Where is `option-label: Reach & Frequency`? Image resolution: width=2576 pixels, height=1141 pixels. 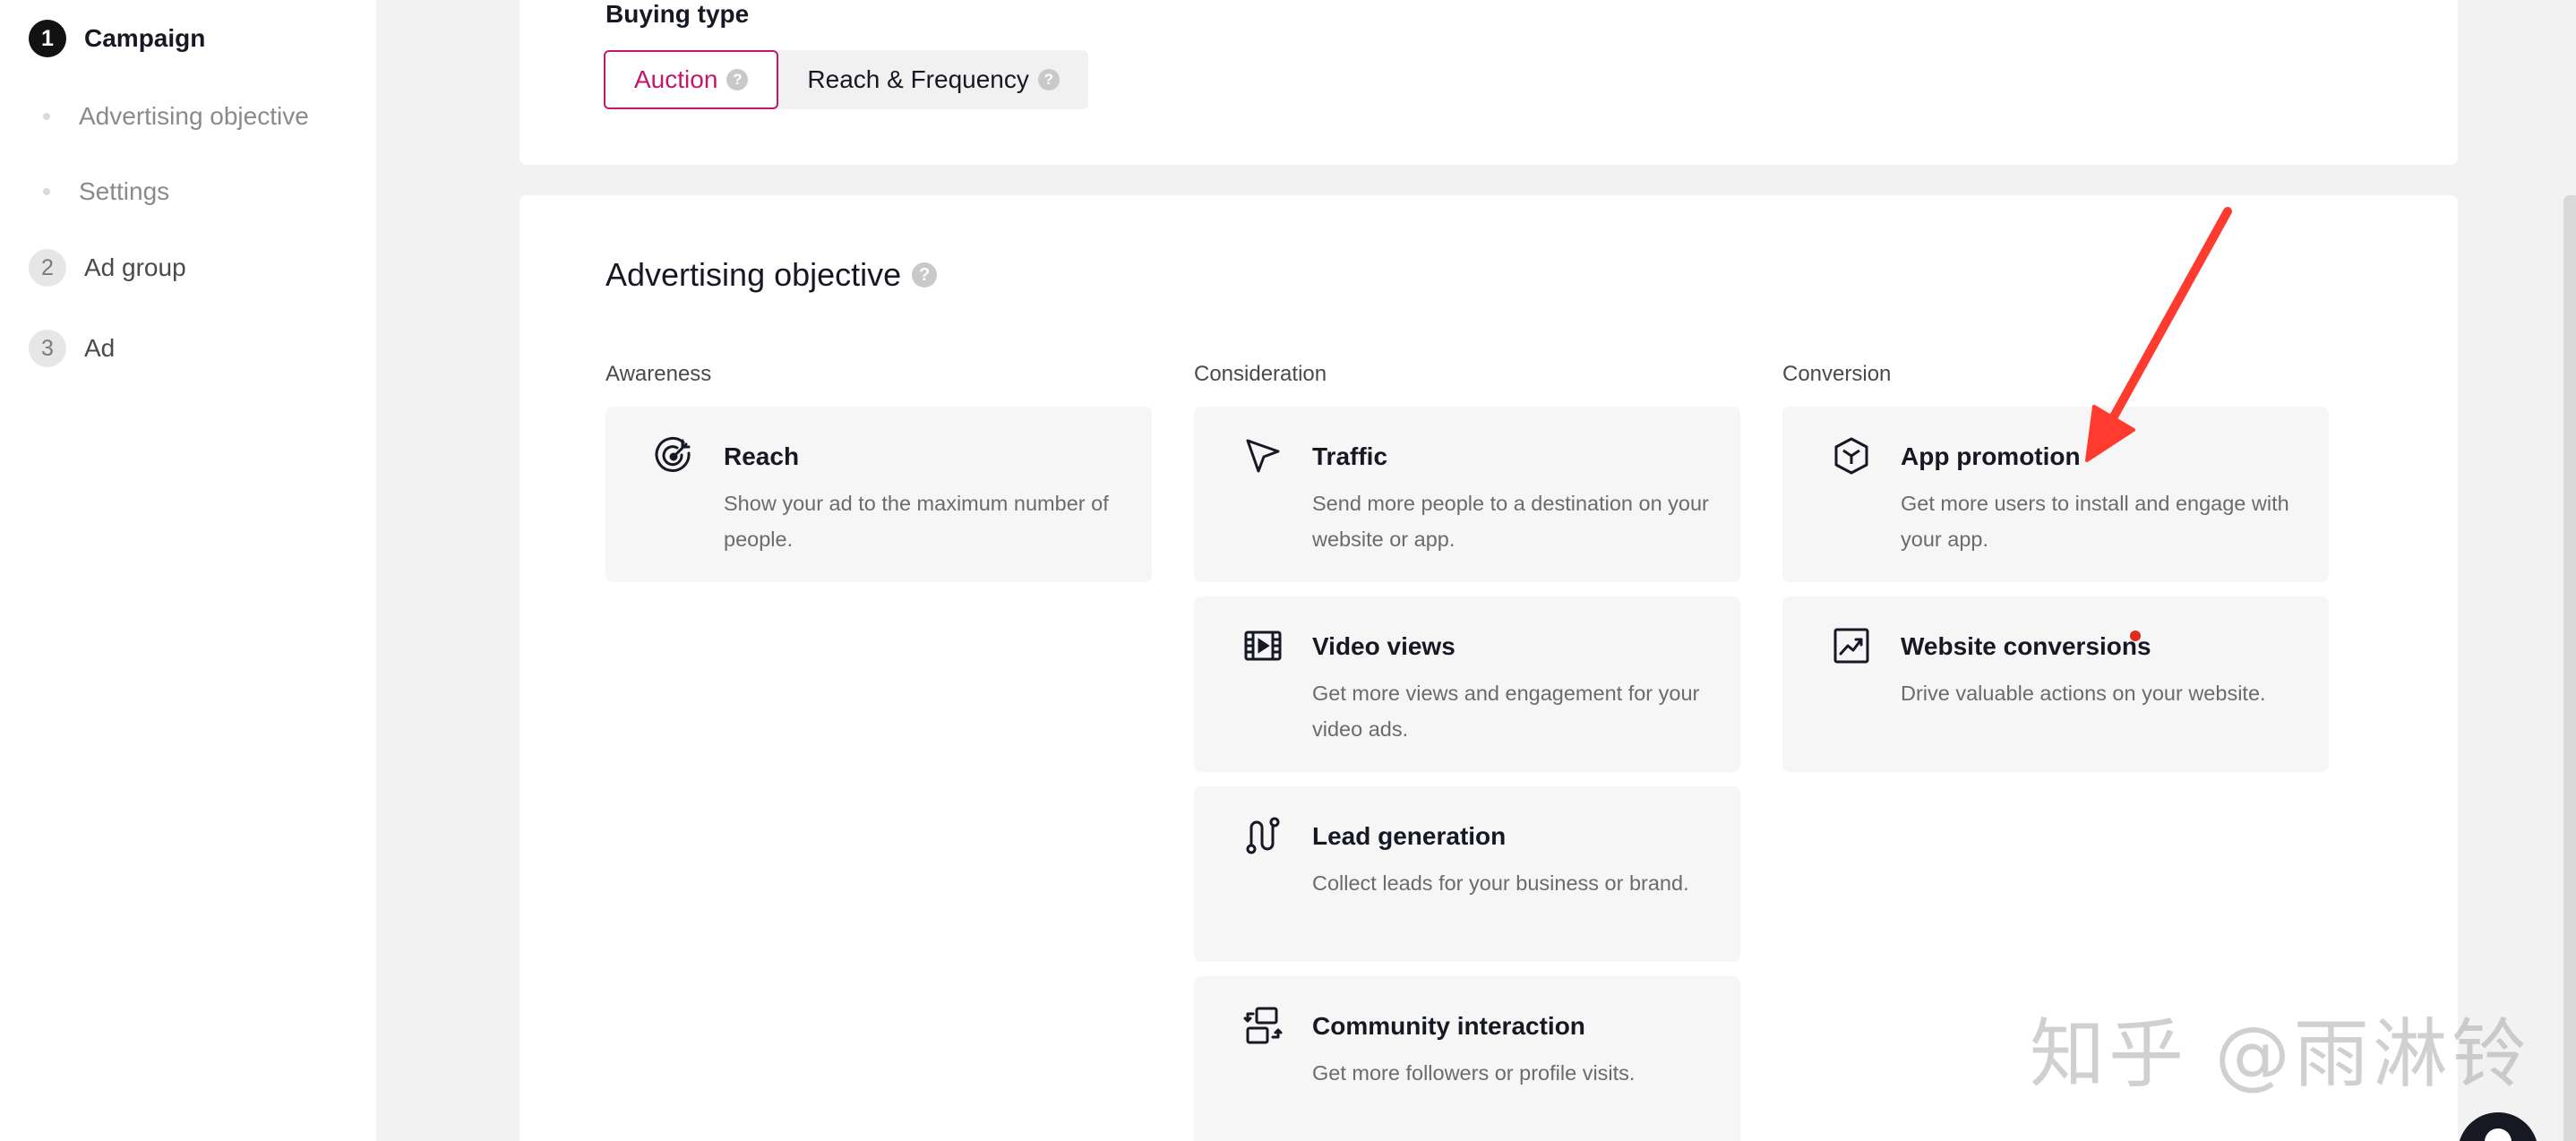
option-label: Reach & Frequency is located at coordinates (918, 79).